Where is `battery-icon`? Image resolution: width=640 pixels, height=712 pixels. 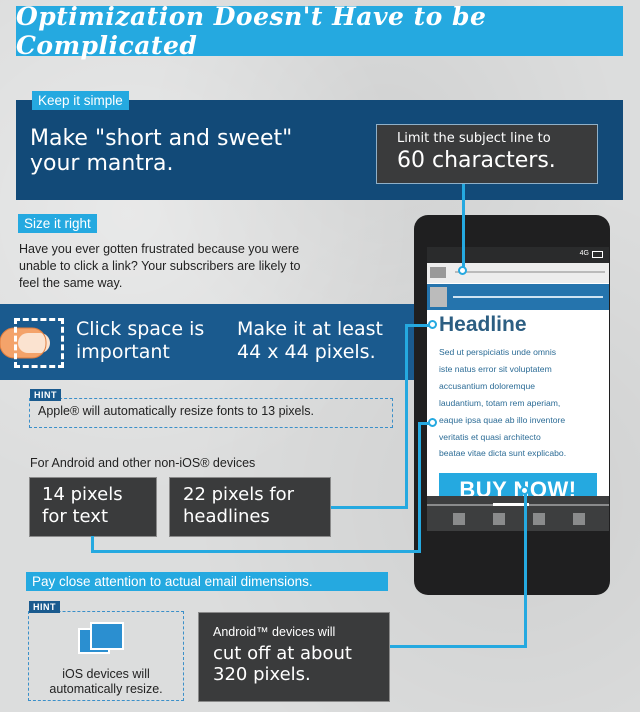
battery-icon is located at coordinates (597, 254).